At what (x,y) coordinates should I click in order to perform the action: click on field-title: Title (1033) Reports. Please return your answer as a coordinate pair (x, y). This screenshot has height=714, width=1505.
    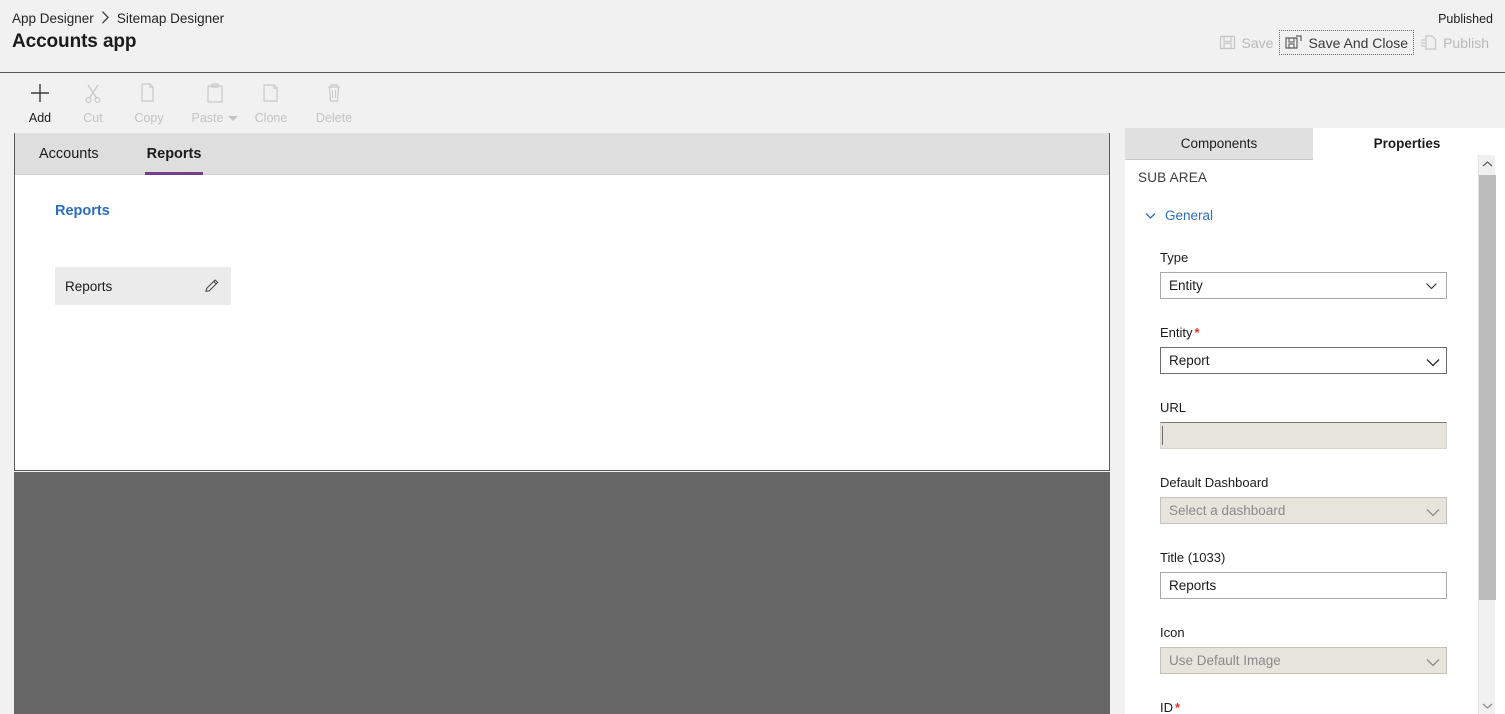
    Looking at the image, I should click on (1303, 574).